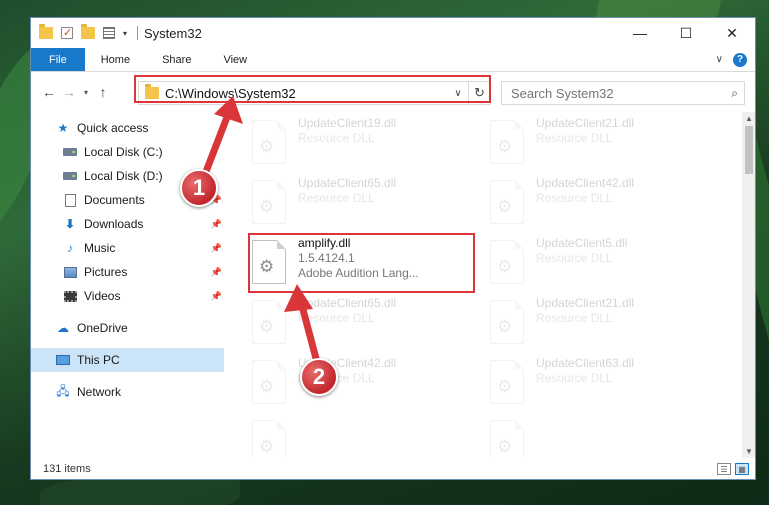 The image size is (769, 505). Describe the element at coordinates (393, 60) in the screenshot. I see `ribbon-tabs: File Home Share View ∨ ?` at that location.